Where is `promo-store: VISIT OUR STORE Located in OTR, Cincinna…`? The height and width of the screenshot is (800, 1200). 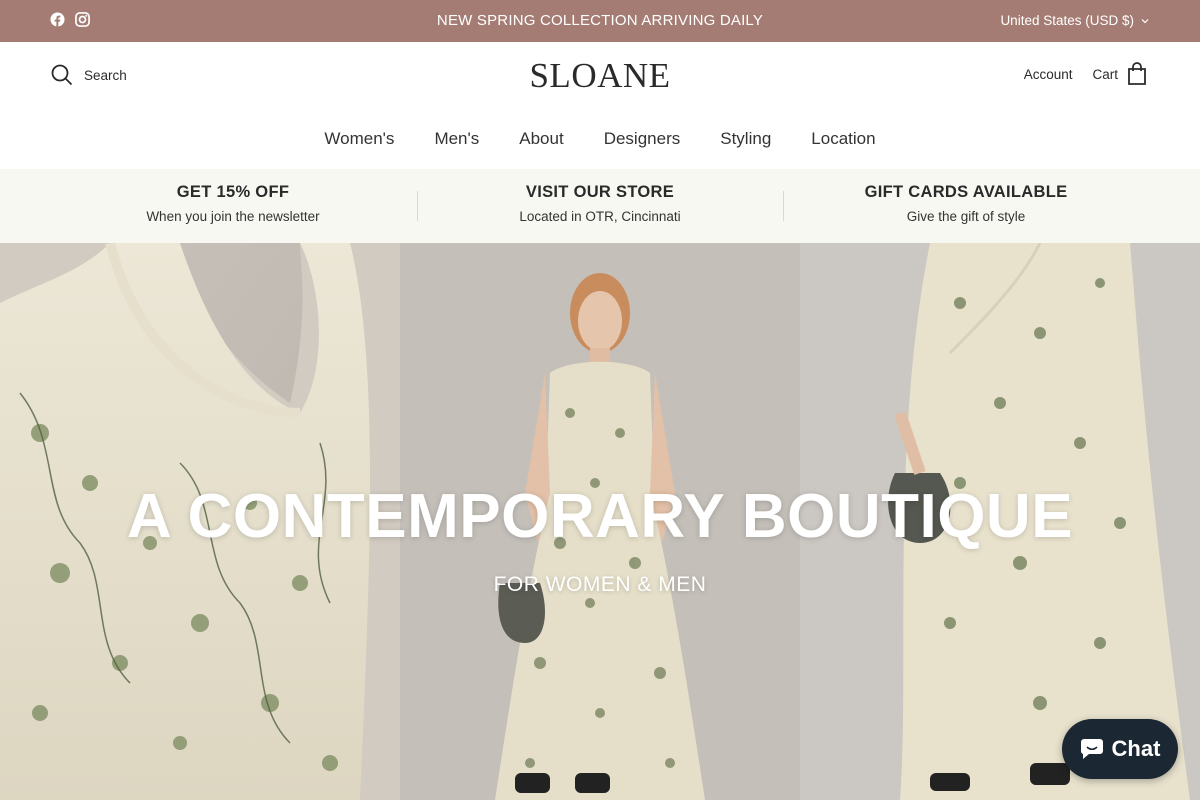 promo-store: VISIT OUR STORE Located in OTR, Cincinna… is located at coordinates (600, 203).